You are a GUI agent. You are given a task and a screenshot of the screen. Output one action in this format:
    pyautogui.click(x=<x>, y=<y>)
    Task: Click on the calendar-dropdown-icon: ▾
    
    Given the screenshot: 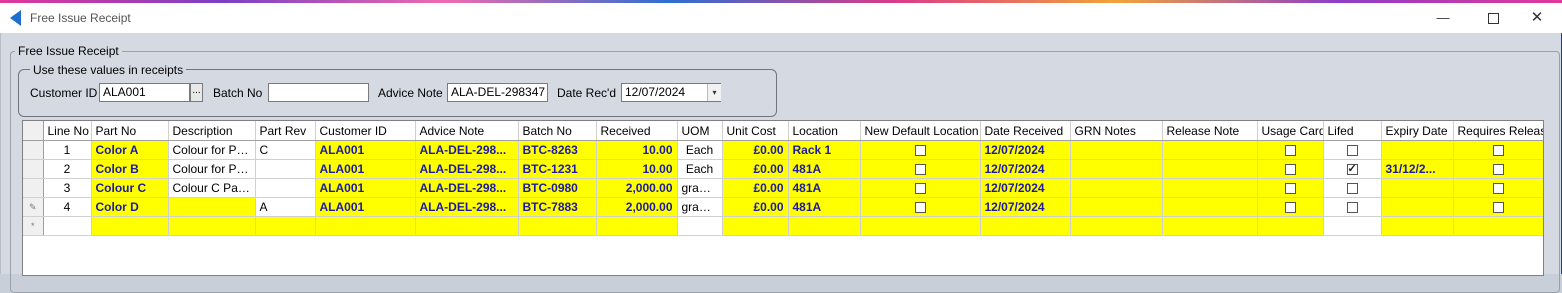 What is the action you would take?
    pyautogui.click(x=714, y=92)
    